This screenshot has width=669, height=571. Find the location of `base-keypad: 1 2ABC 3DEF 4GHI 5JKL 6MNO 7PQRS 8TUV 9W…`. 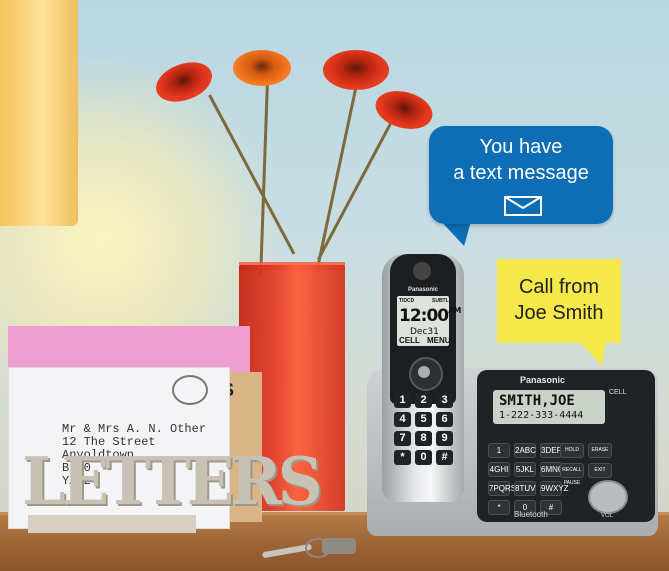

base-keypad: 1 2ABC 3DEF 4GHI 5JKL 6MNO 7PQRS 8TUV 9W… is located at coordinates (528, 479).